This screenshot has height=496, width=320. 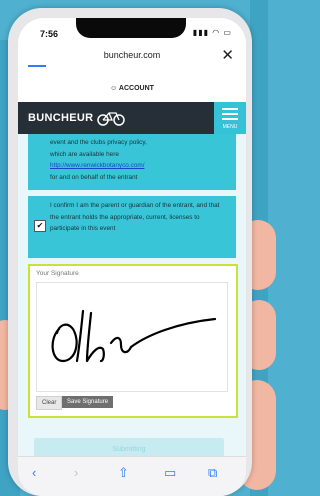 I want to click on privacy-policy-link: http://www.renwickbotanyco.com/, so click(x=97, y=165).